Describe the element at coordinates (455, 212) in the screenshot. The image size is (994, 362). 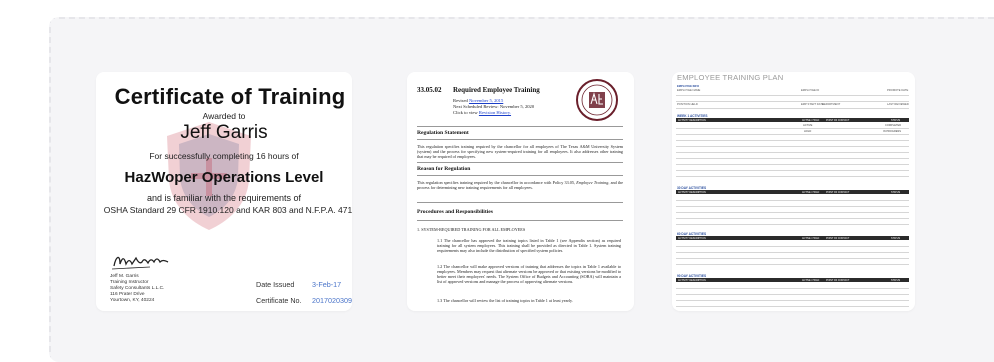
I see `section-procedures: Procedures and Responsibilities` at that location.